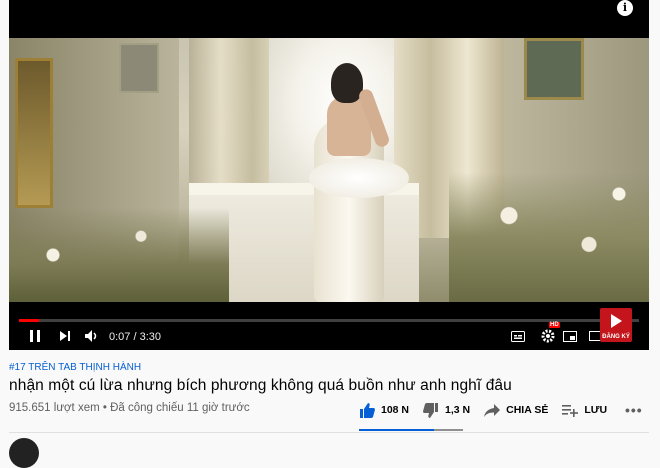 The height and width of the screenshot is (468, 660). Describe the element at coordinates (518, 336) in the screenshot. I see `subtitles-icon` at that location.